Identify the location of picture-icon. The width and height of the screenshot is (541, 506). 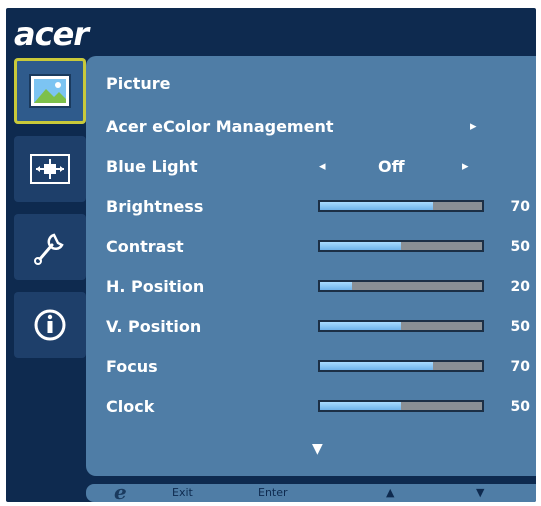
(50, 91).